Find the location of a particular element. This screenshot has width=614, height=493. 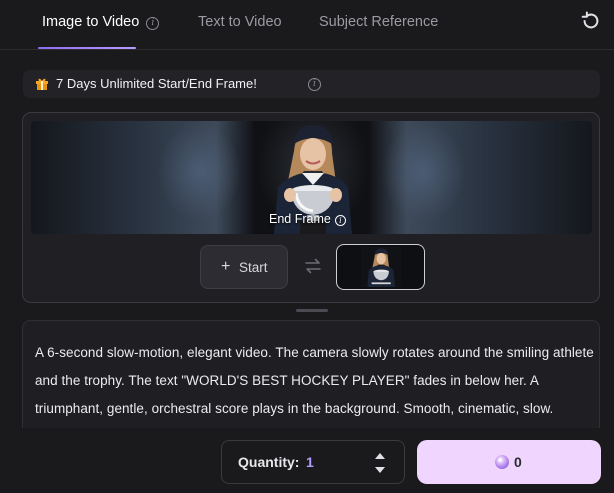

quantity-stepper: Quantity: 1 is located at coordinates (313, 462).